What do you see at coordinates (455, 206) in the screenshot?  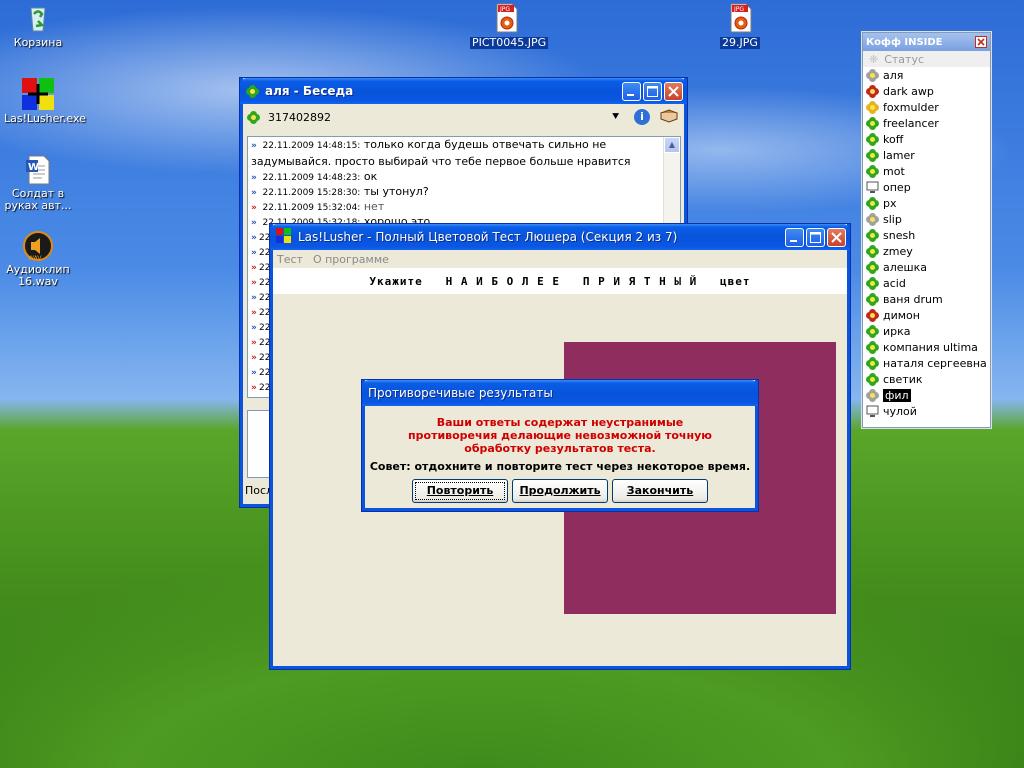 I see `message-row: » 22.11.2009 15:32:04: нет` at bounding box center [455, 206].